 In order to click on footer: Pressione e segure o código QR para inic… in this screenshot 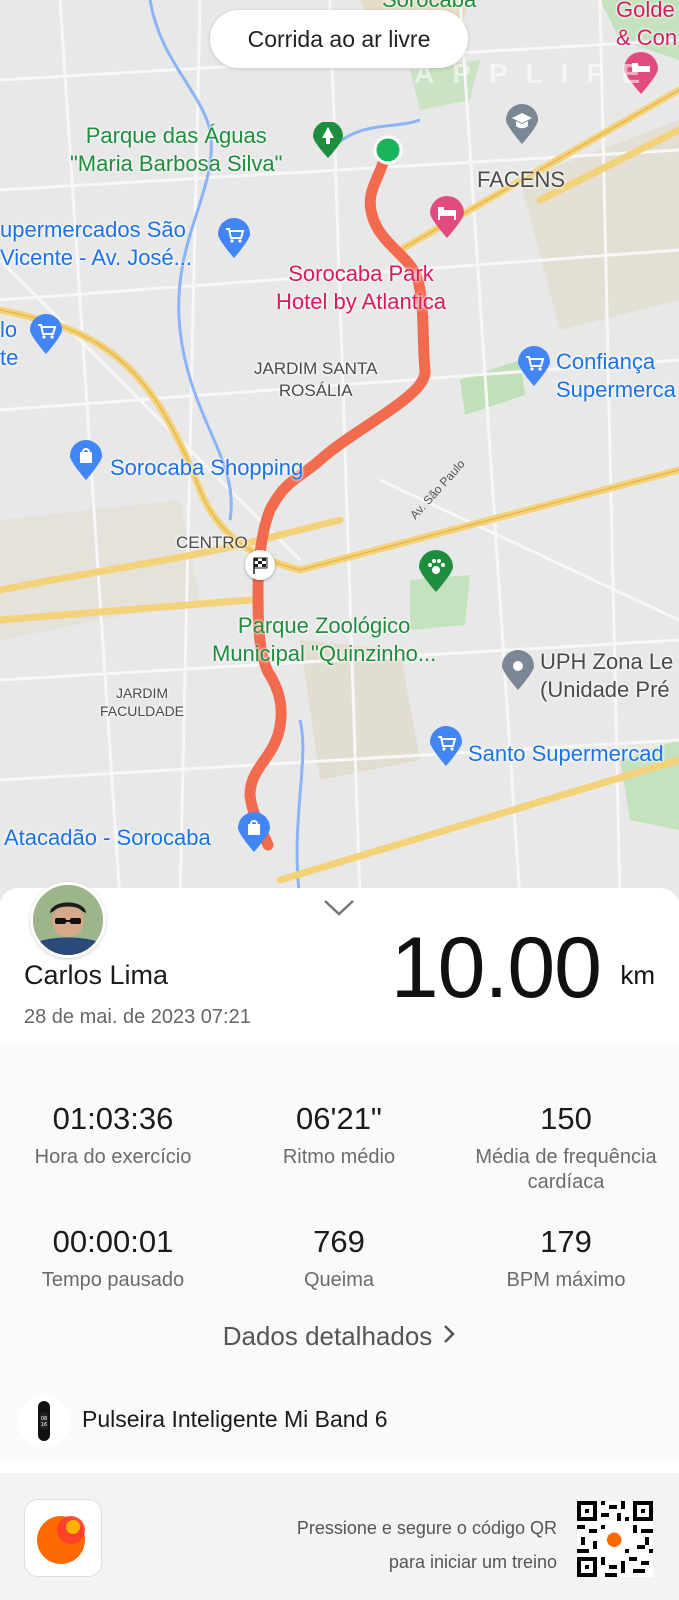, I will do `click(339, 1536)`.